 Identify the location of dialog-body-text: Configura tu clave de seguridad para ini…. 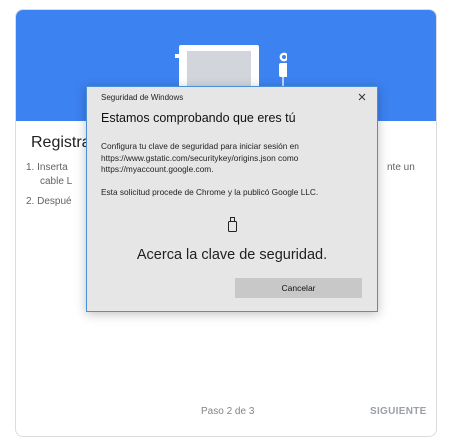
(200, 157).